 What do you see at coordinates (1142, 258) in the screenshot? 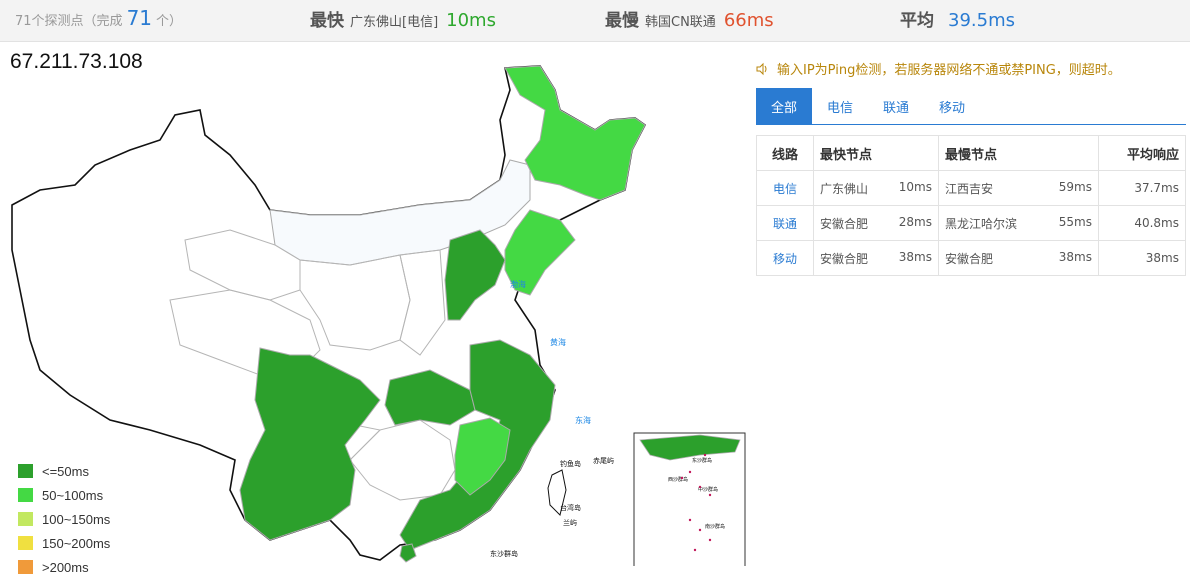
I see `avg-ms: 38ms` at bounding box center [1142, 258].